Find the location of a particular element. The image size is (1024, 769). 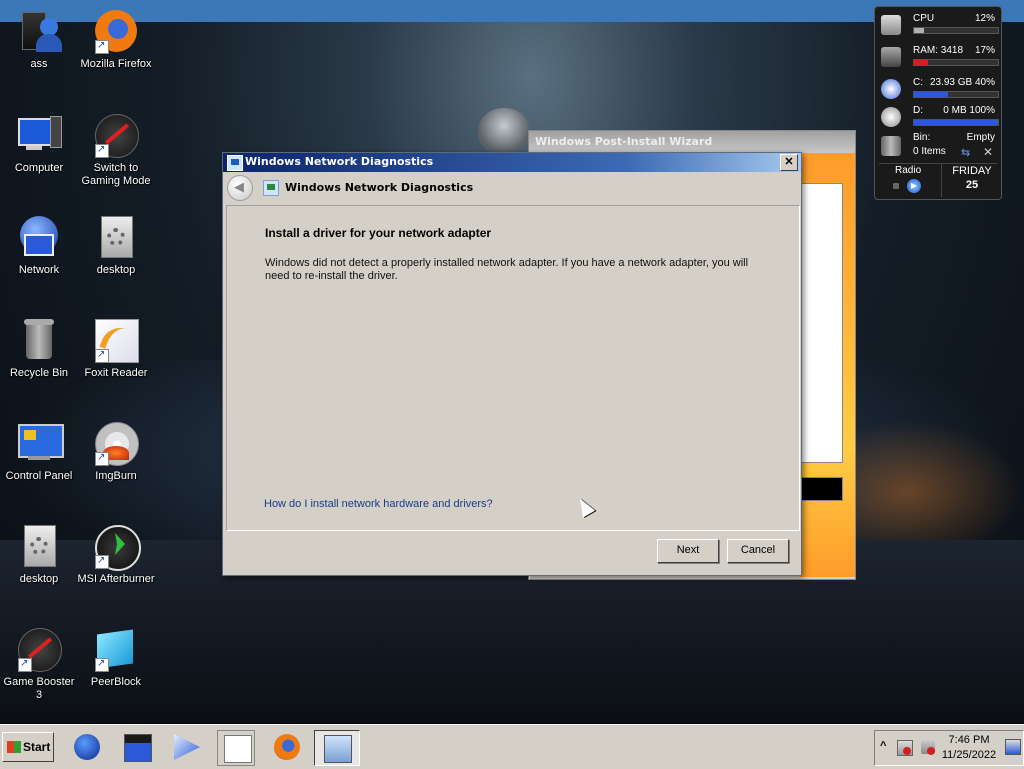

gadget-drive-d-row: D: 0 MB 100% is located at coordinates (939, 117).